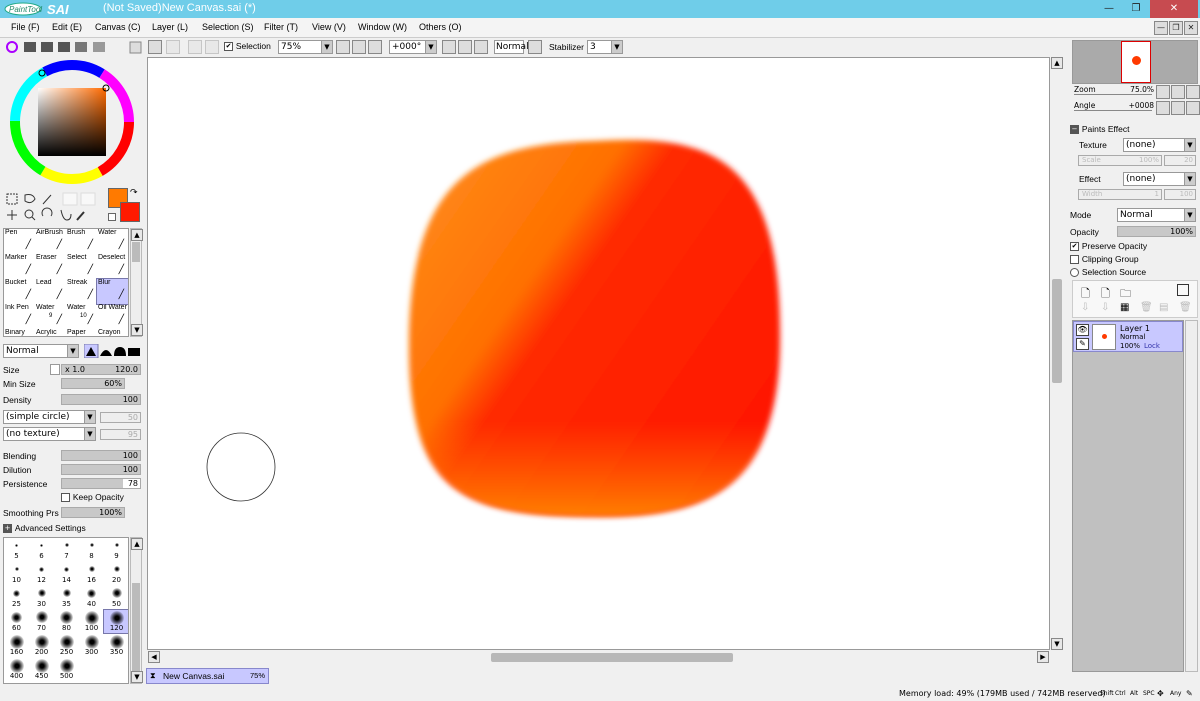  I want to click on size-slider: x 1.0 120.0, so click(101, 369).